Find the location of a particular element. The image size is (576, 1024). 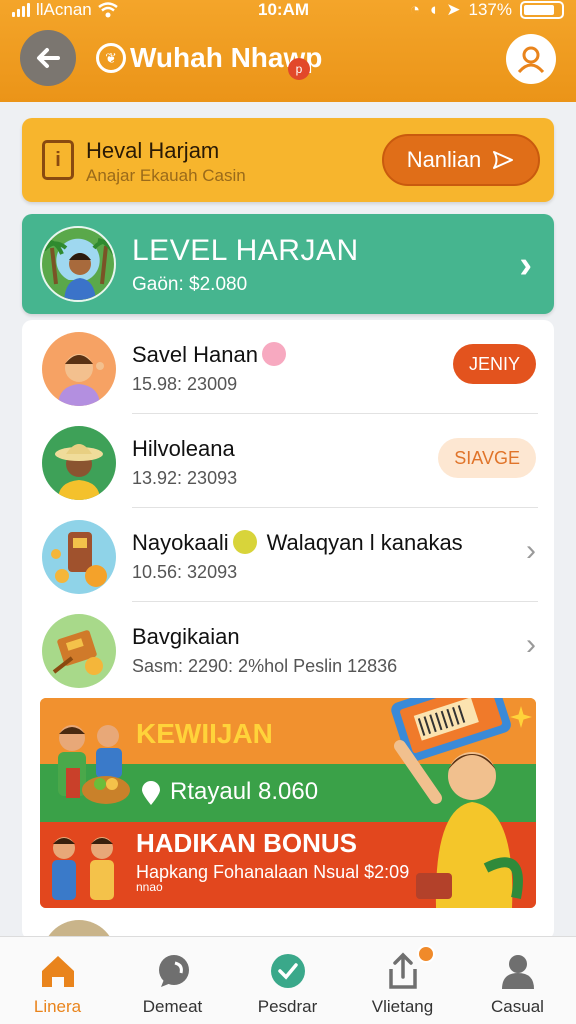

status-bar: llAcnan 10:AM ◔ ◖ ➤ 137% is located at coordinates (288, 11).